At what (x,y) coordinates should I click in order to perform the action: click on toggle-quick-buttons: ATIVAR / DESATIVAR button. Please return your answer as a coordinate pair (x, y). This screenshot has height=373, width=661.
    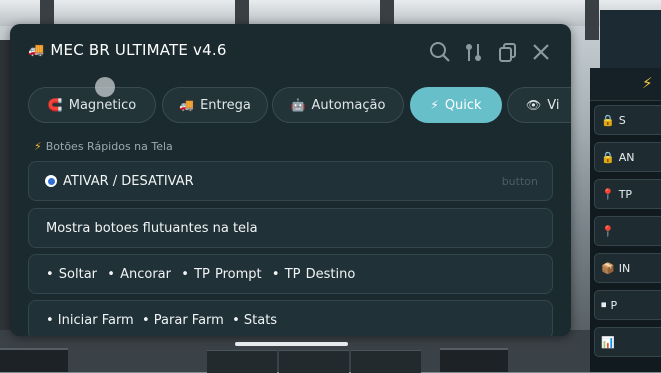
    Looking at the image, I should click on (290, 181).